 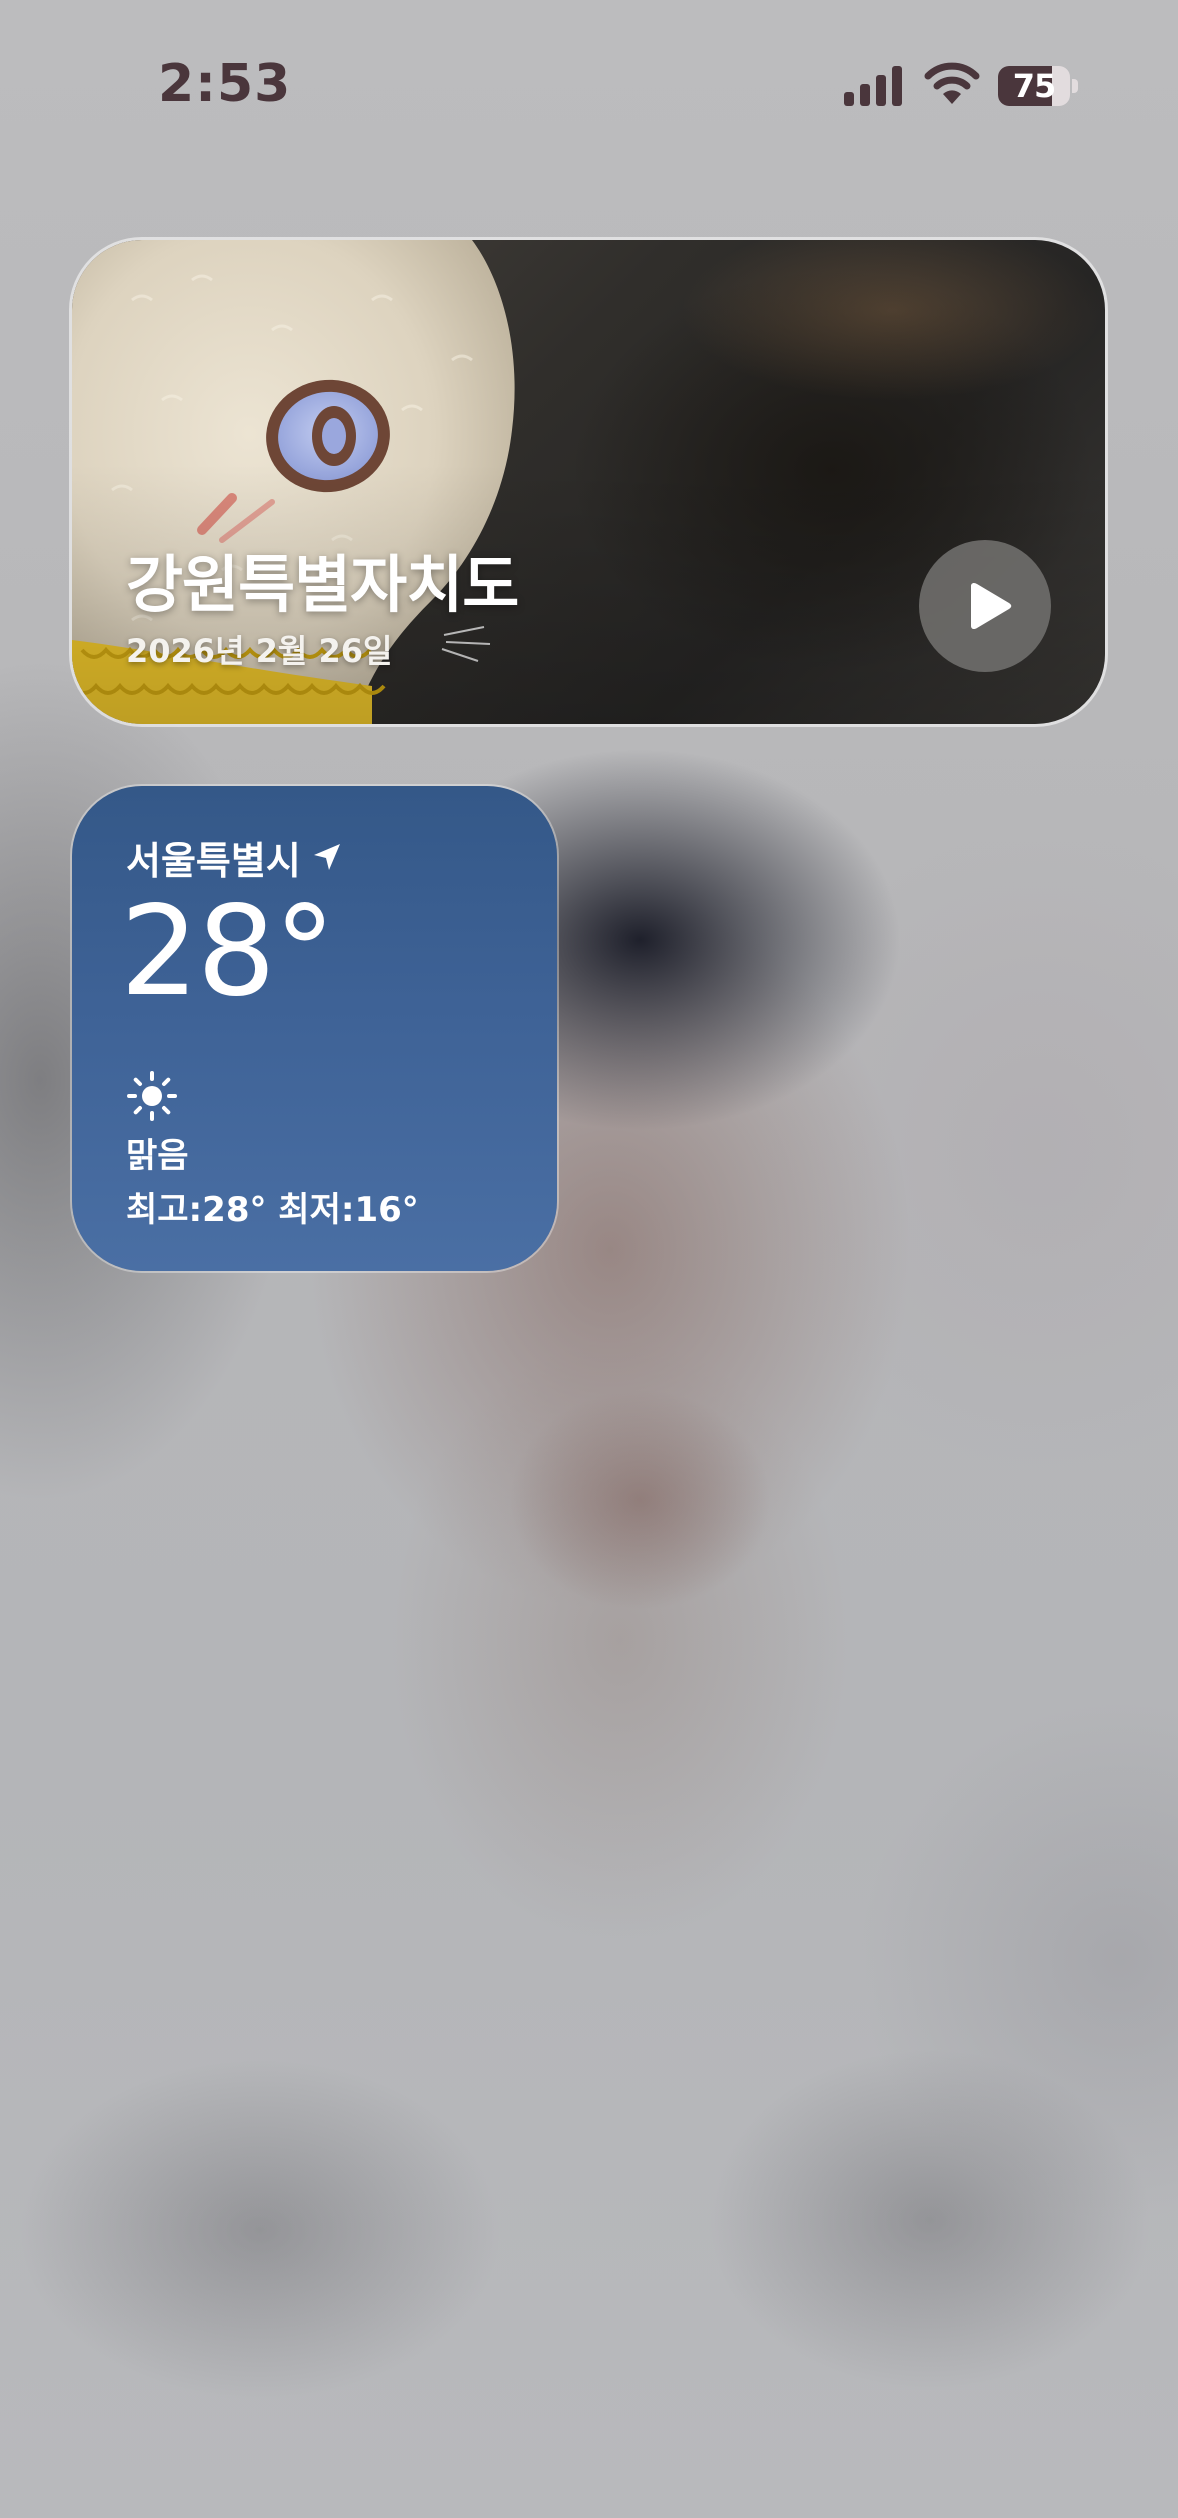 What do you see at coordinates (952, 83) in the screenshot?
I see `wifi-icon` at bounding box center [952, 83].